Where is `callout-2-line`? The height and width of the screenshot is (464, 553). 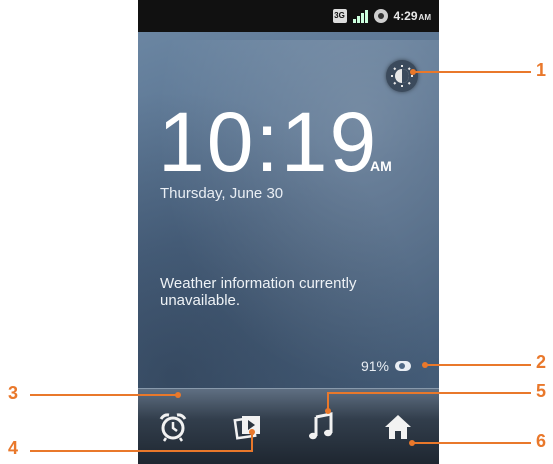 callout-2-line is located at coordinates (478, 365).